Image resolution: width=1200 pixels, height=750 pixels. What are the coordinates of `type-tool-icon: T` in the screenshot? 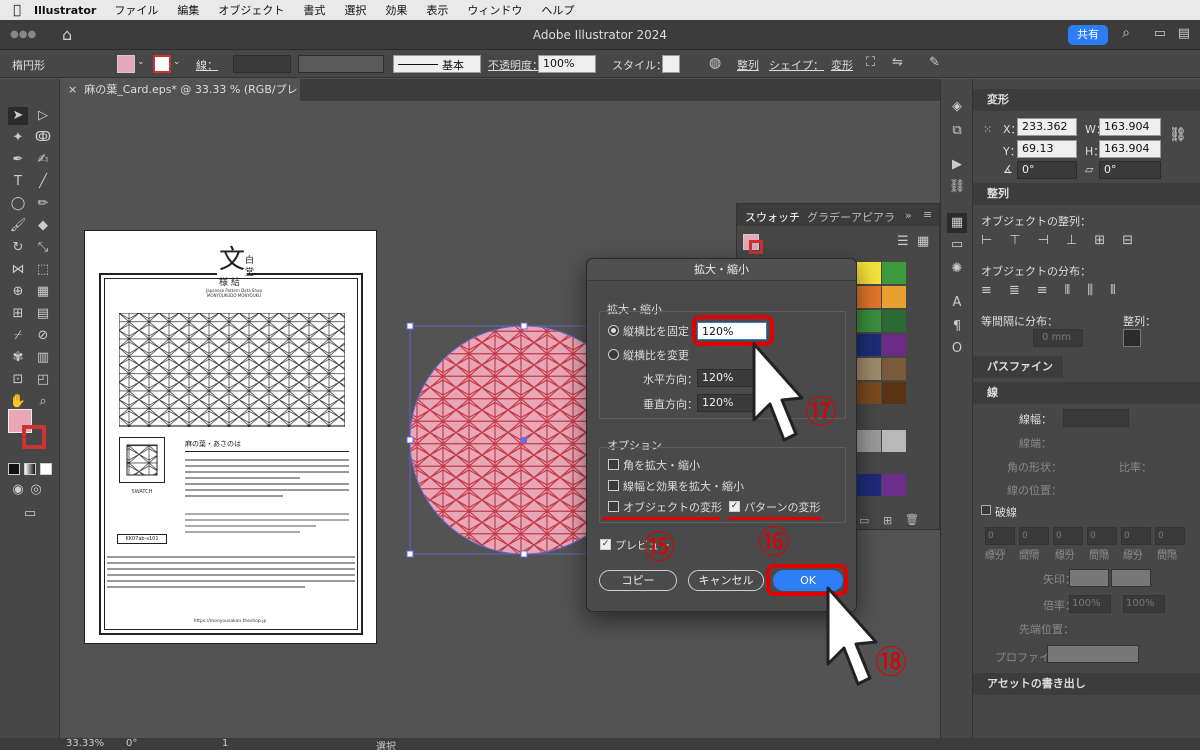 It's located at (18, 182).